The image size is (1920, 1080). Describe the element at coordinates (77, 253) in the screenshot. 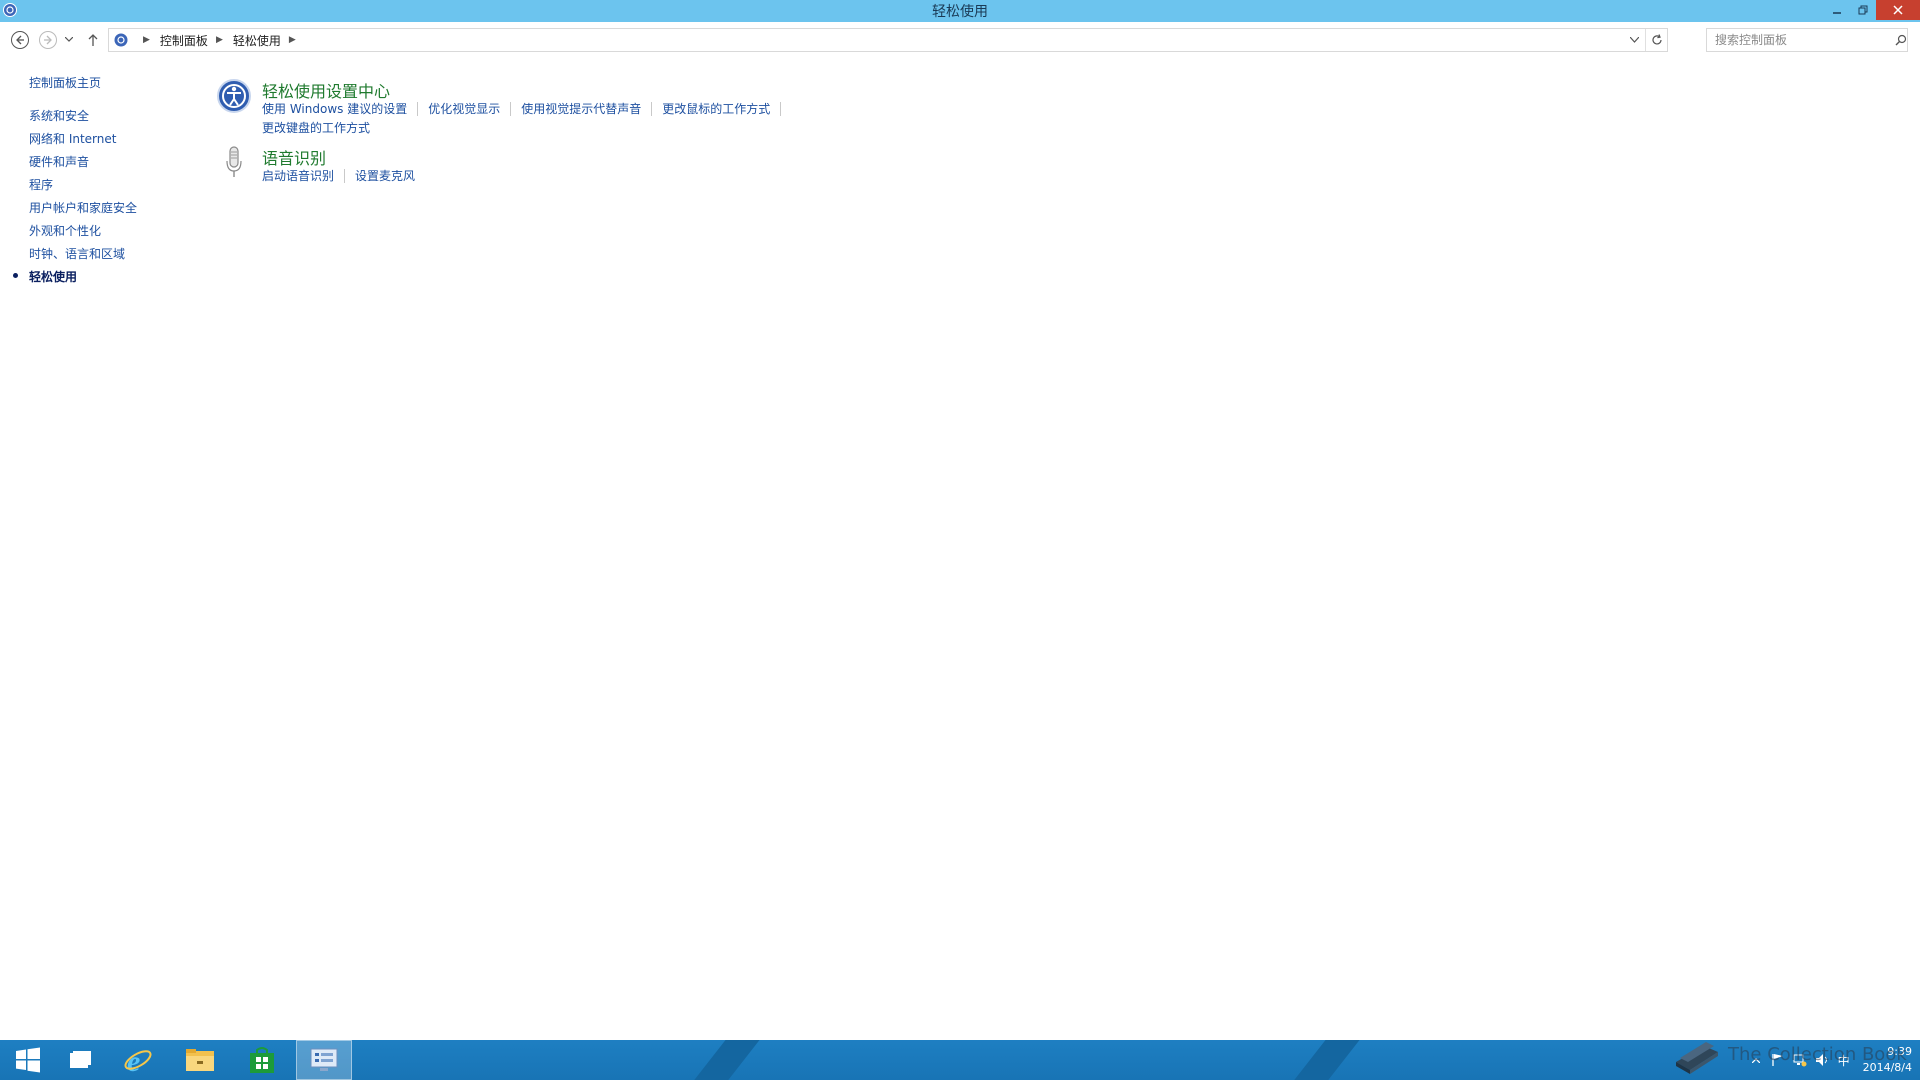

I see `sidebar-item-clock-language-region: 时钟、语言和区域` at that location.